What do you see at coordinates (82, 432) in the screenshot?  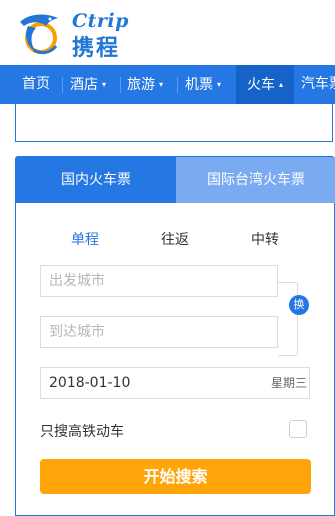 I see `high-speed-only-label: 只搜高铁动车` at bounding box center [82, 432].